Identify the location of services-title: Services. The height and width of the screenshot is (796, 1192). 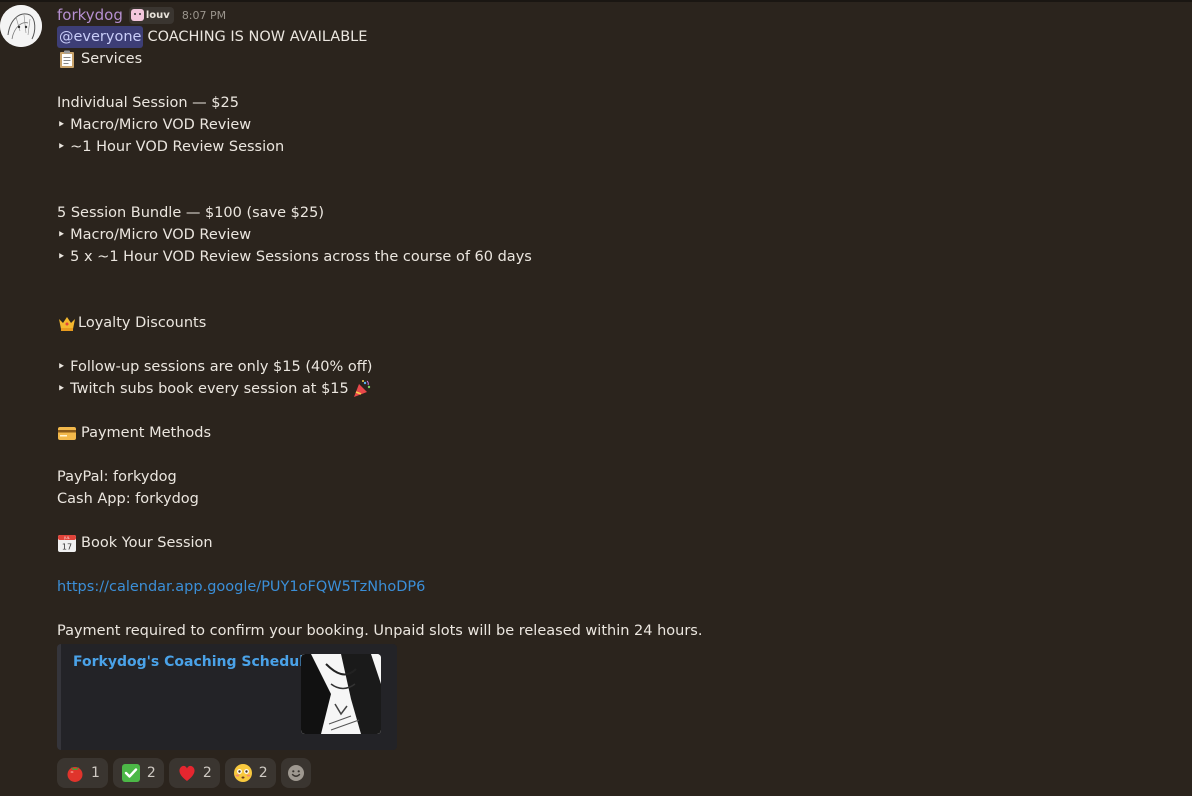
(112, 59).